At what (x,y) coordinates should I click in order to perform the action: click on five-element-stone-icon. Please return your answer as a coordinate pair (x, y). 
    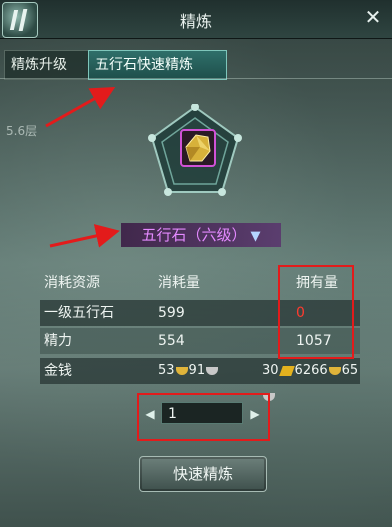
    Looking at the image, I should click on (198, 148).